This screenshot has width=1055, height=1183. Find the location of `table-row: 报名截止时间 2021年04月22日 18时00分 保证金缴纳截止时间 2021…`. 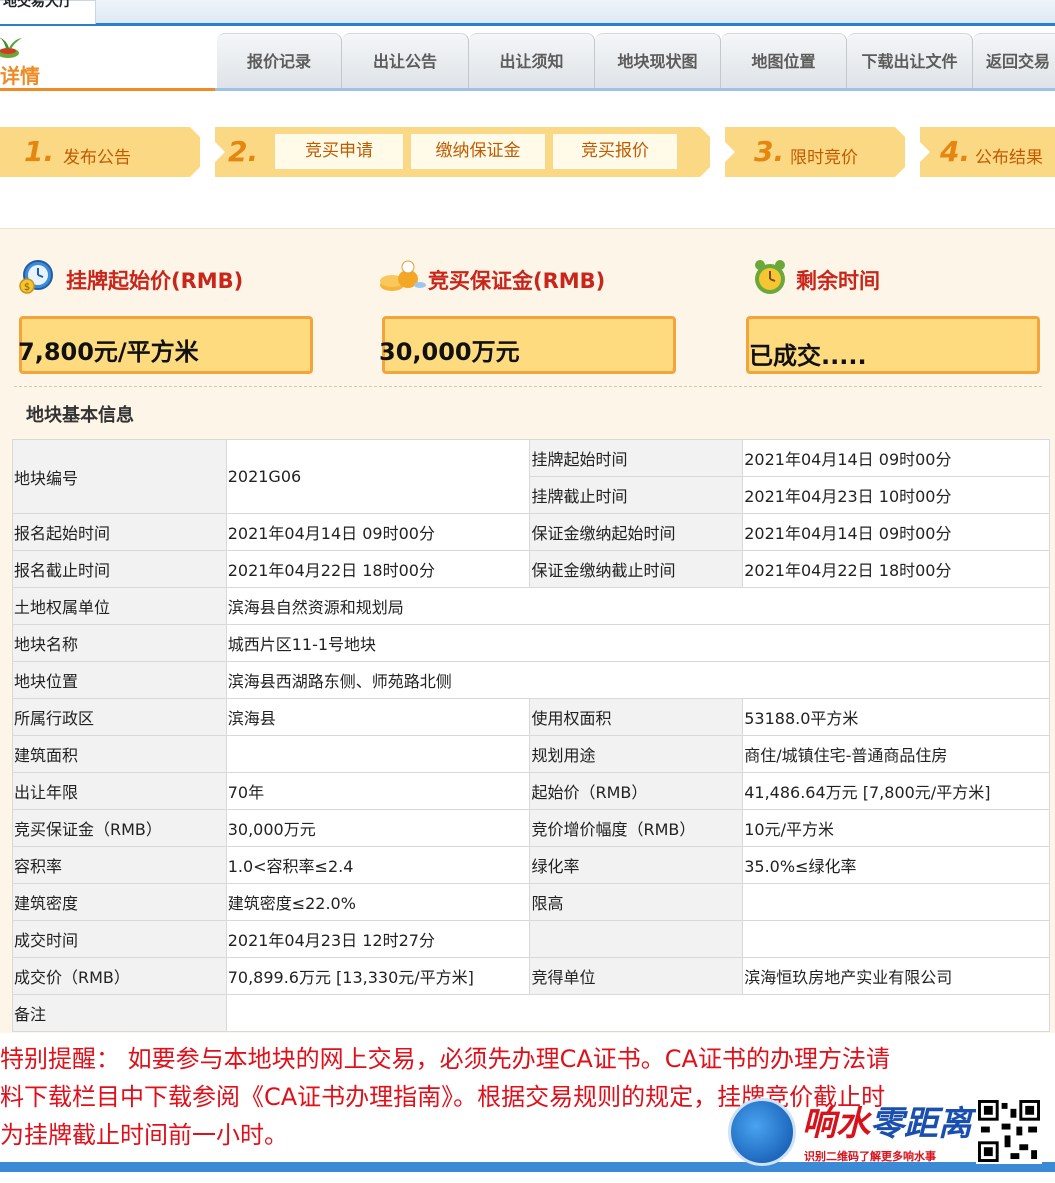

table-row: 报名截止时间 2021年04月22日 18时00分 保证金缴纳截止时间 2021… is located at coordinates (531, 569).